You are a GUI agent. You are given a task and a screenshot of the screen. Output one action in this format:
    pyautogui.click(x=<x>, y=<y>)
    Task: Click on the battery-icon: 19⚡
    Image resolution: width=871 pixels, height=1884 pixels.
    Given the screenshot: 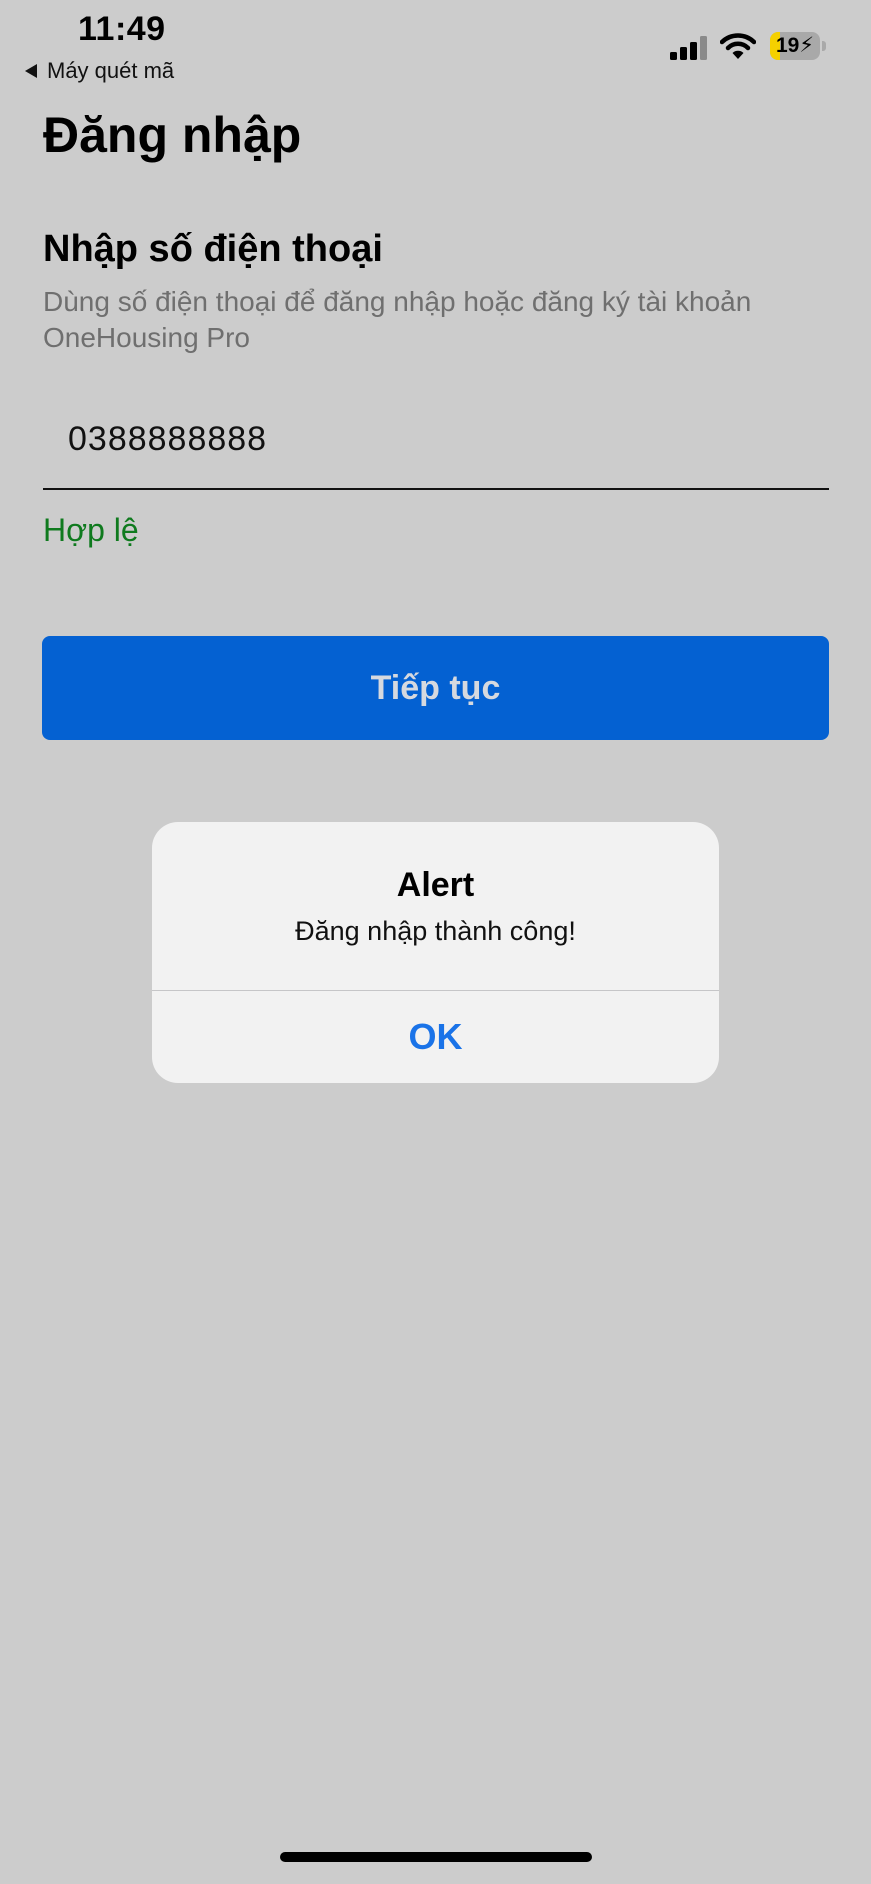 What is the action you would take?
    pyautogui.click(x=798, y=46)
    